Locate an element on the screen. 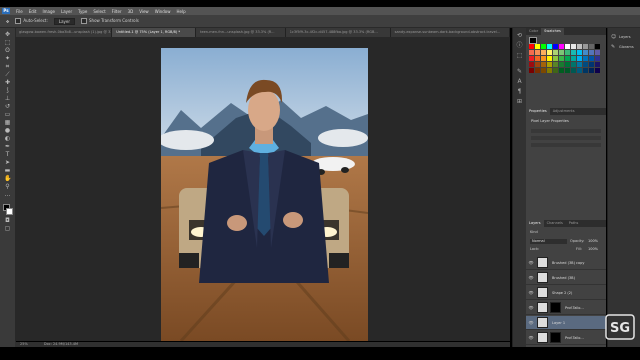 The width and height of the screenshot is (640, 360). tab-document-2: Untitled-1 @ 75% (Layer 1, RGB/8) * is located at coordinates (154, 32).